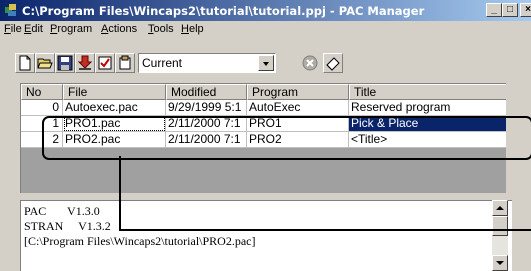 Image resolution: width=531 pixels, height=271 pixels. Describe the element at coordinates (298, 124) in the screenshot. I see `cell-program: PRO1` at that location.